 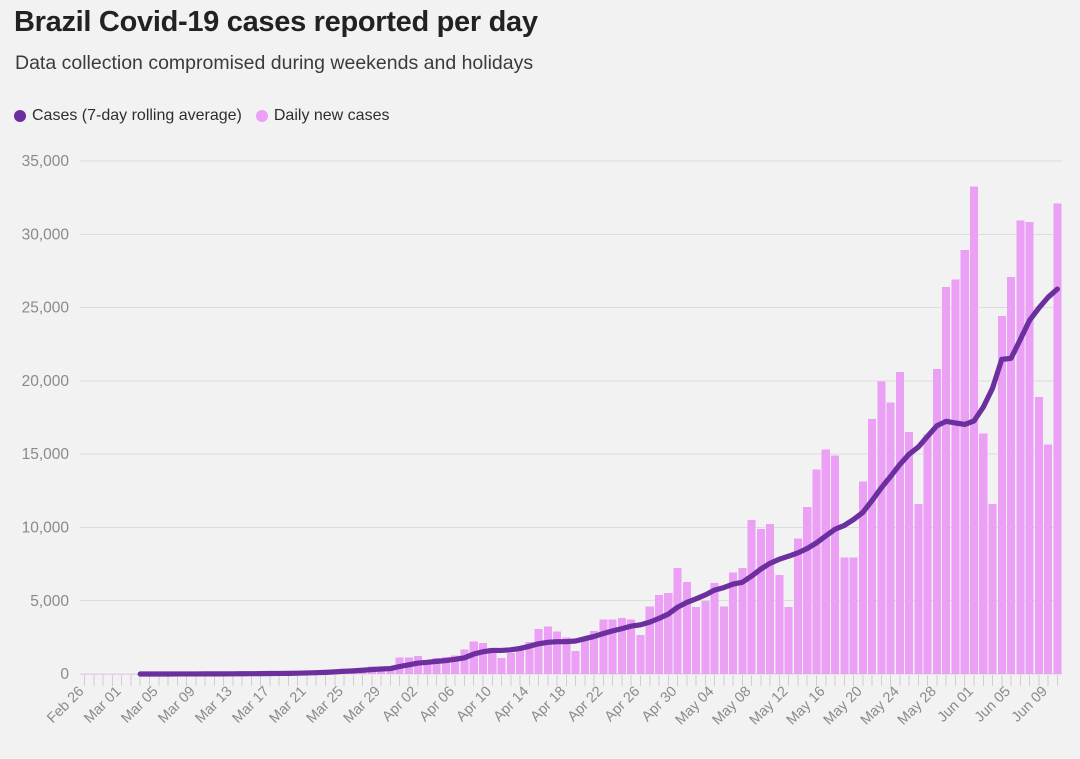 What do you see at coordinates (49, 601) in the screenshot?
I see `y-axis-tick-label: 5,000` at bounding box center [49, 601].